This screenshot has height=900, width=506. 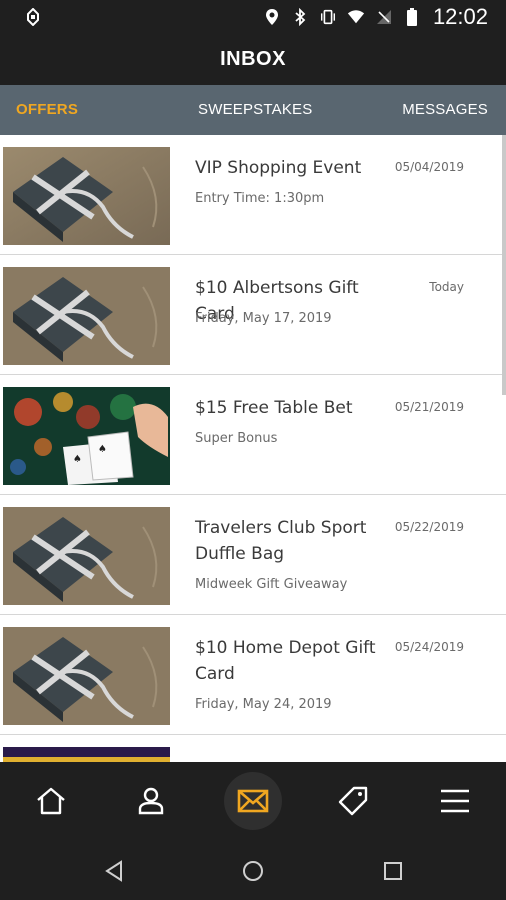 I want to click on item-date: 05/22/2019, so click(x=429, y=527).